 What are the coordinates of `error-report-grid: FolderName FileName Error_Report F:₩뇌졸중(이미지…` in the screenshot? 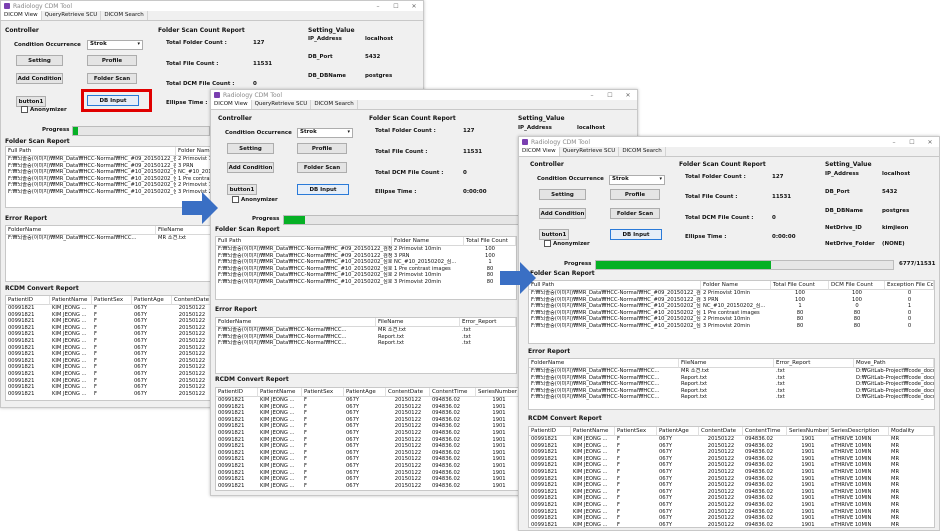 It's located at (366, 345).